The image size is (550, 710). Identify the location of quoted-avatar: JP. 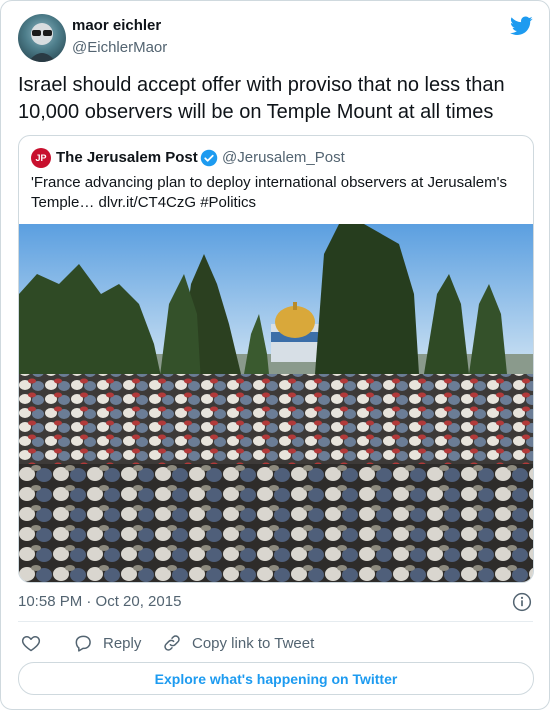
(41, 158).